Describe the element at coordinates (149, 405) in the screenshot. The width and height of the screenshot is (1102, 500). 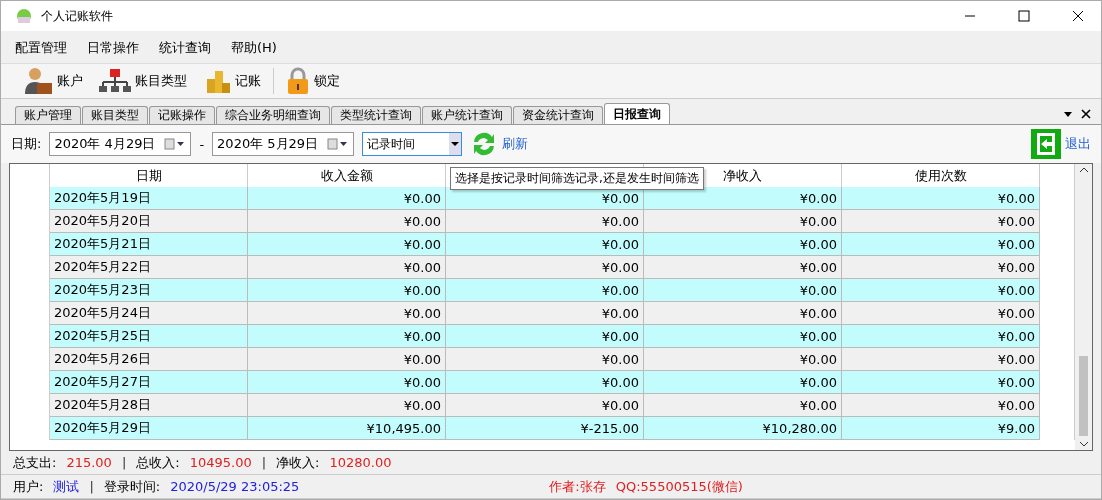
I see `table-cell: 2020年5月28日` at that location.